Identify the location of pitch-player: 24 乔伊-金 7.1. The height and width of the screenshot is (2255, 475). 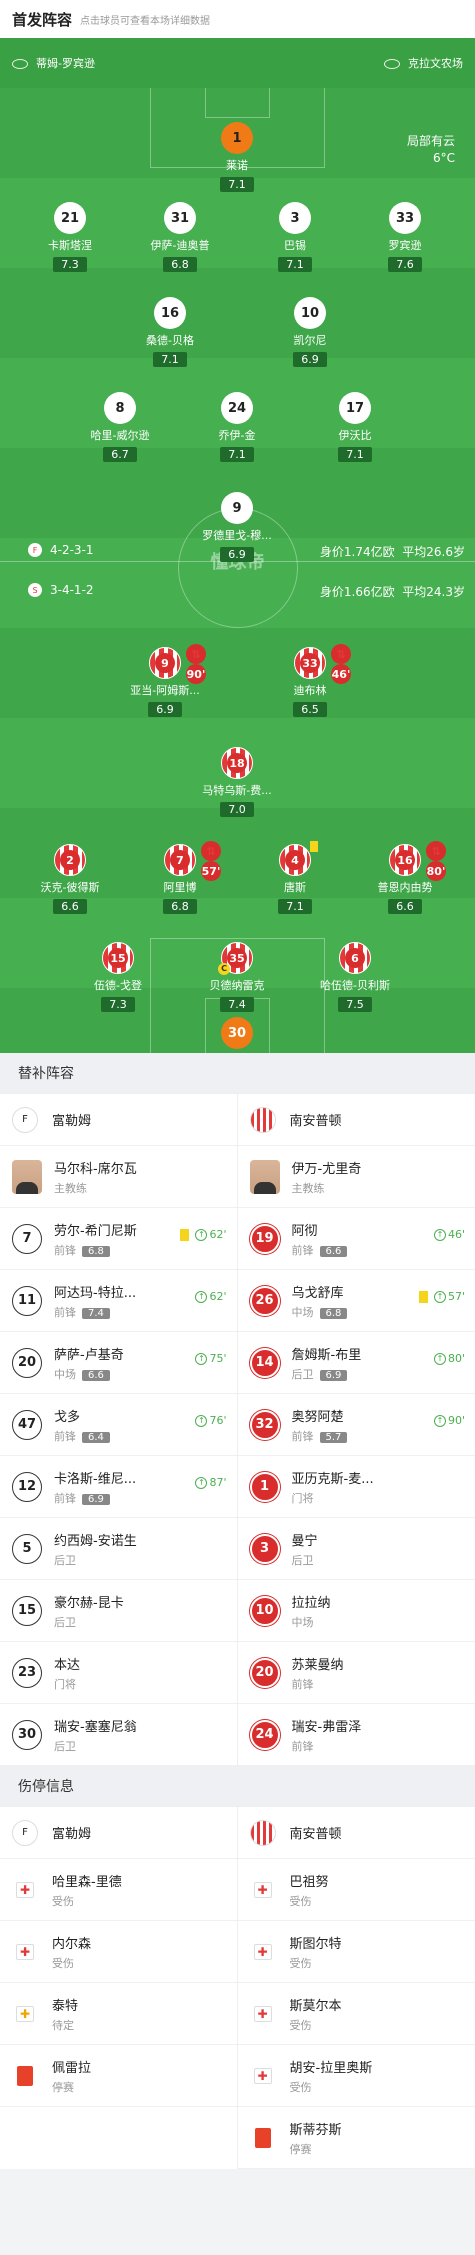
(237, 427).